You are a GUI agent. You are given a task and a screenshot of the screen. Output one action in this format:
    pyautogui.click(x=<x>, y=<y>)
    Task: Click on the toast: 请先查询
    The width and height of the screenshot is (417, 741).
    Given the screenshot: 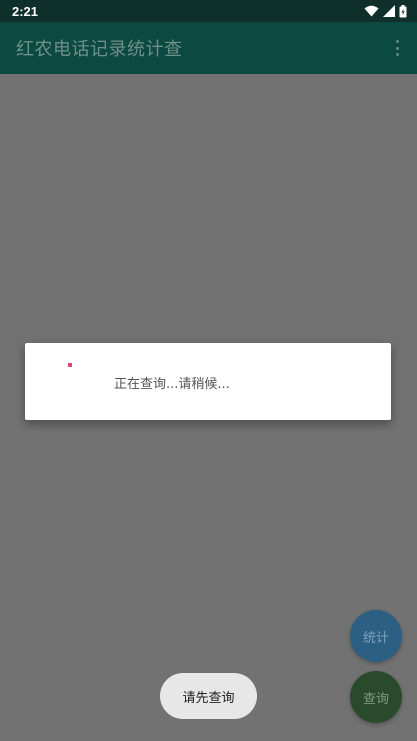 What is the action you would take?
    pyautogui.click(x=208, y=696)
    